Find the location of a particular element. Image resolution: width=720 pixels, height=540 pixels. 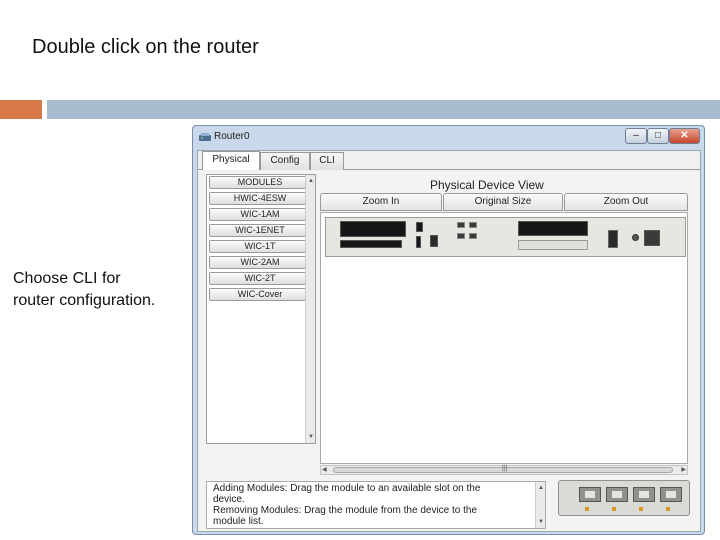

caption-line-2: router configuration. is located at coordinates (84, 300).